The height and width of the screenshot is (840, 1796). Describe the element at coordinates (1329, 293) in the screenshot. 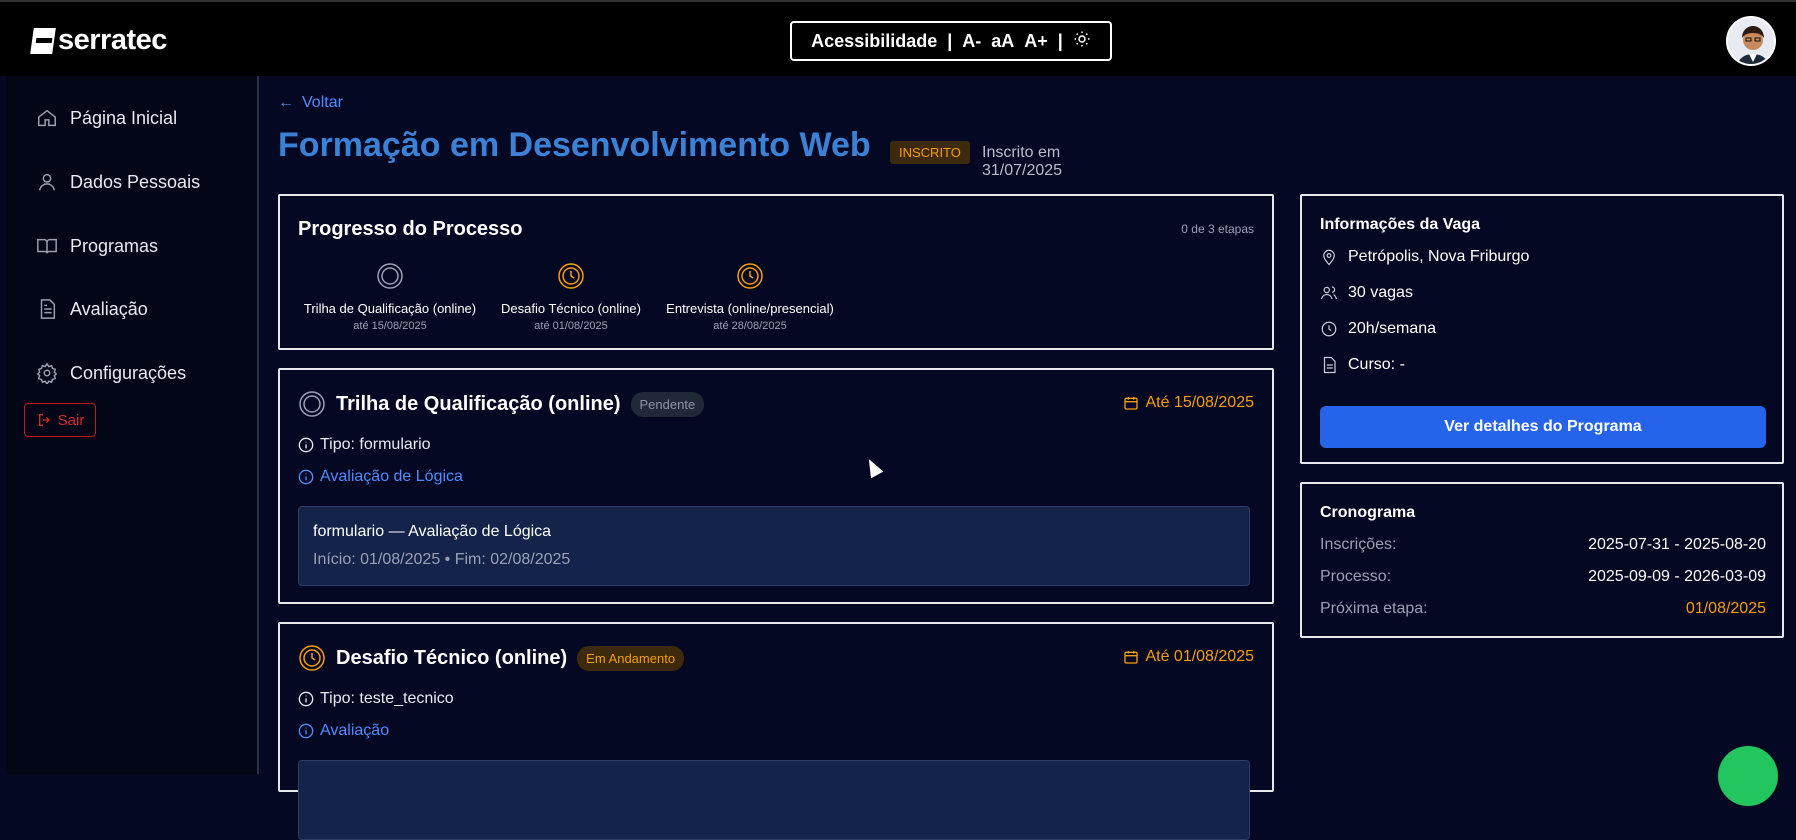

I see `users-icon` at that location.